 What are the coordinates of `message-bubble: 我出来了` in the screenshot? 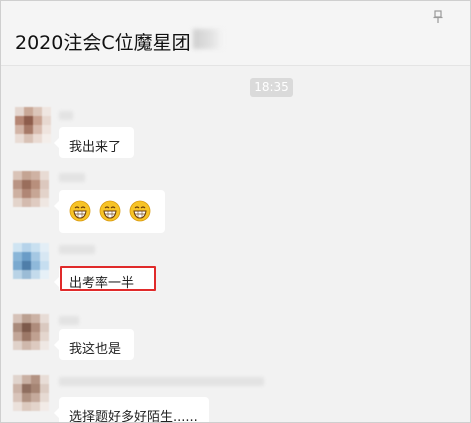 It's located at (94, 142).